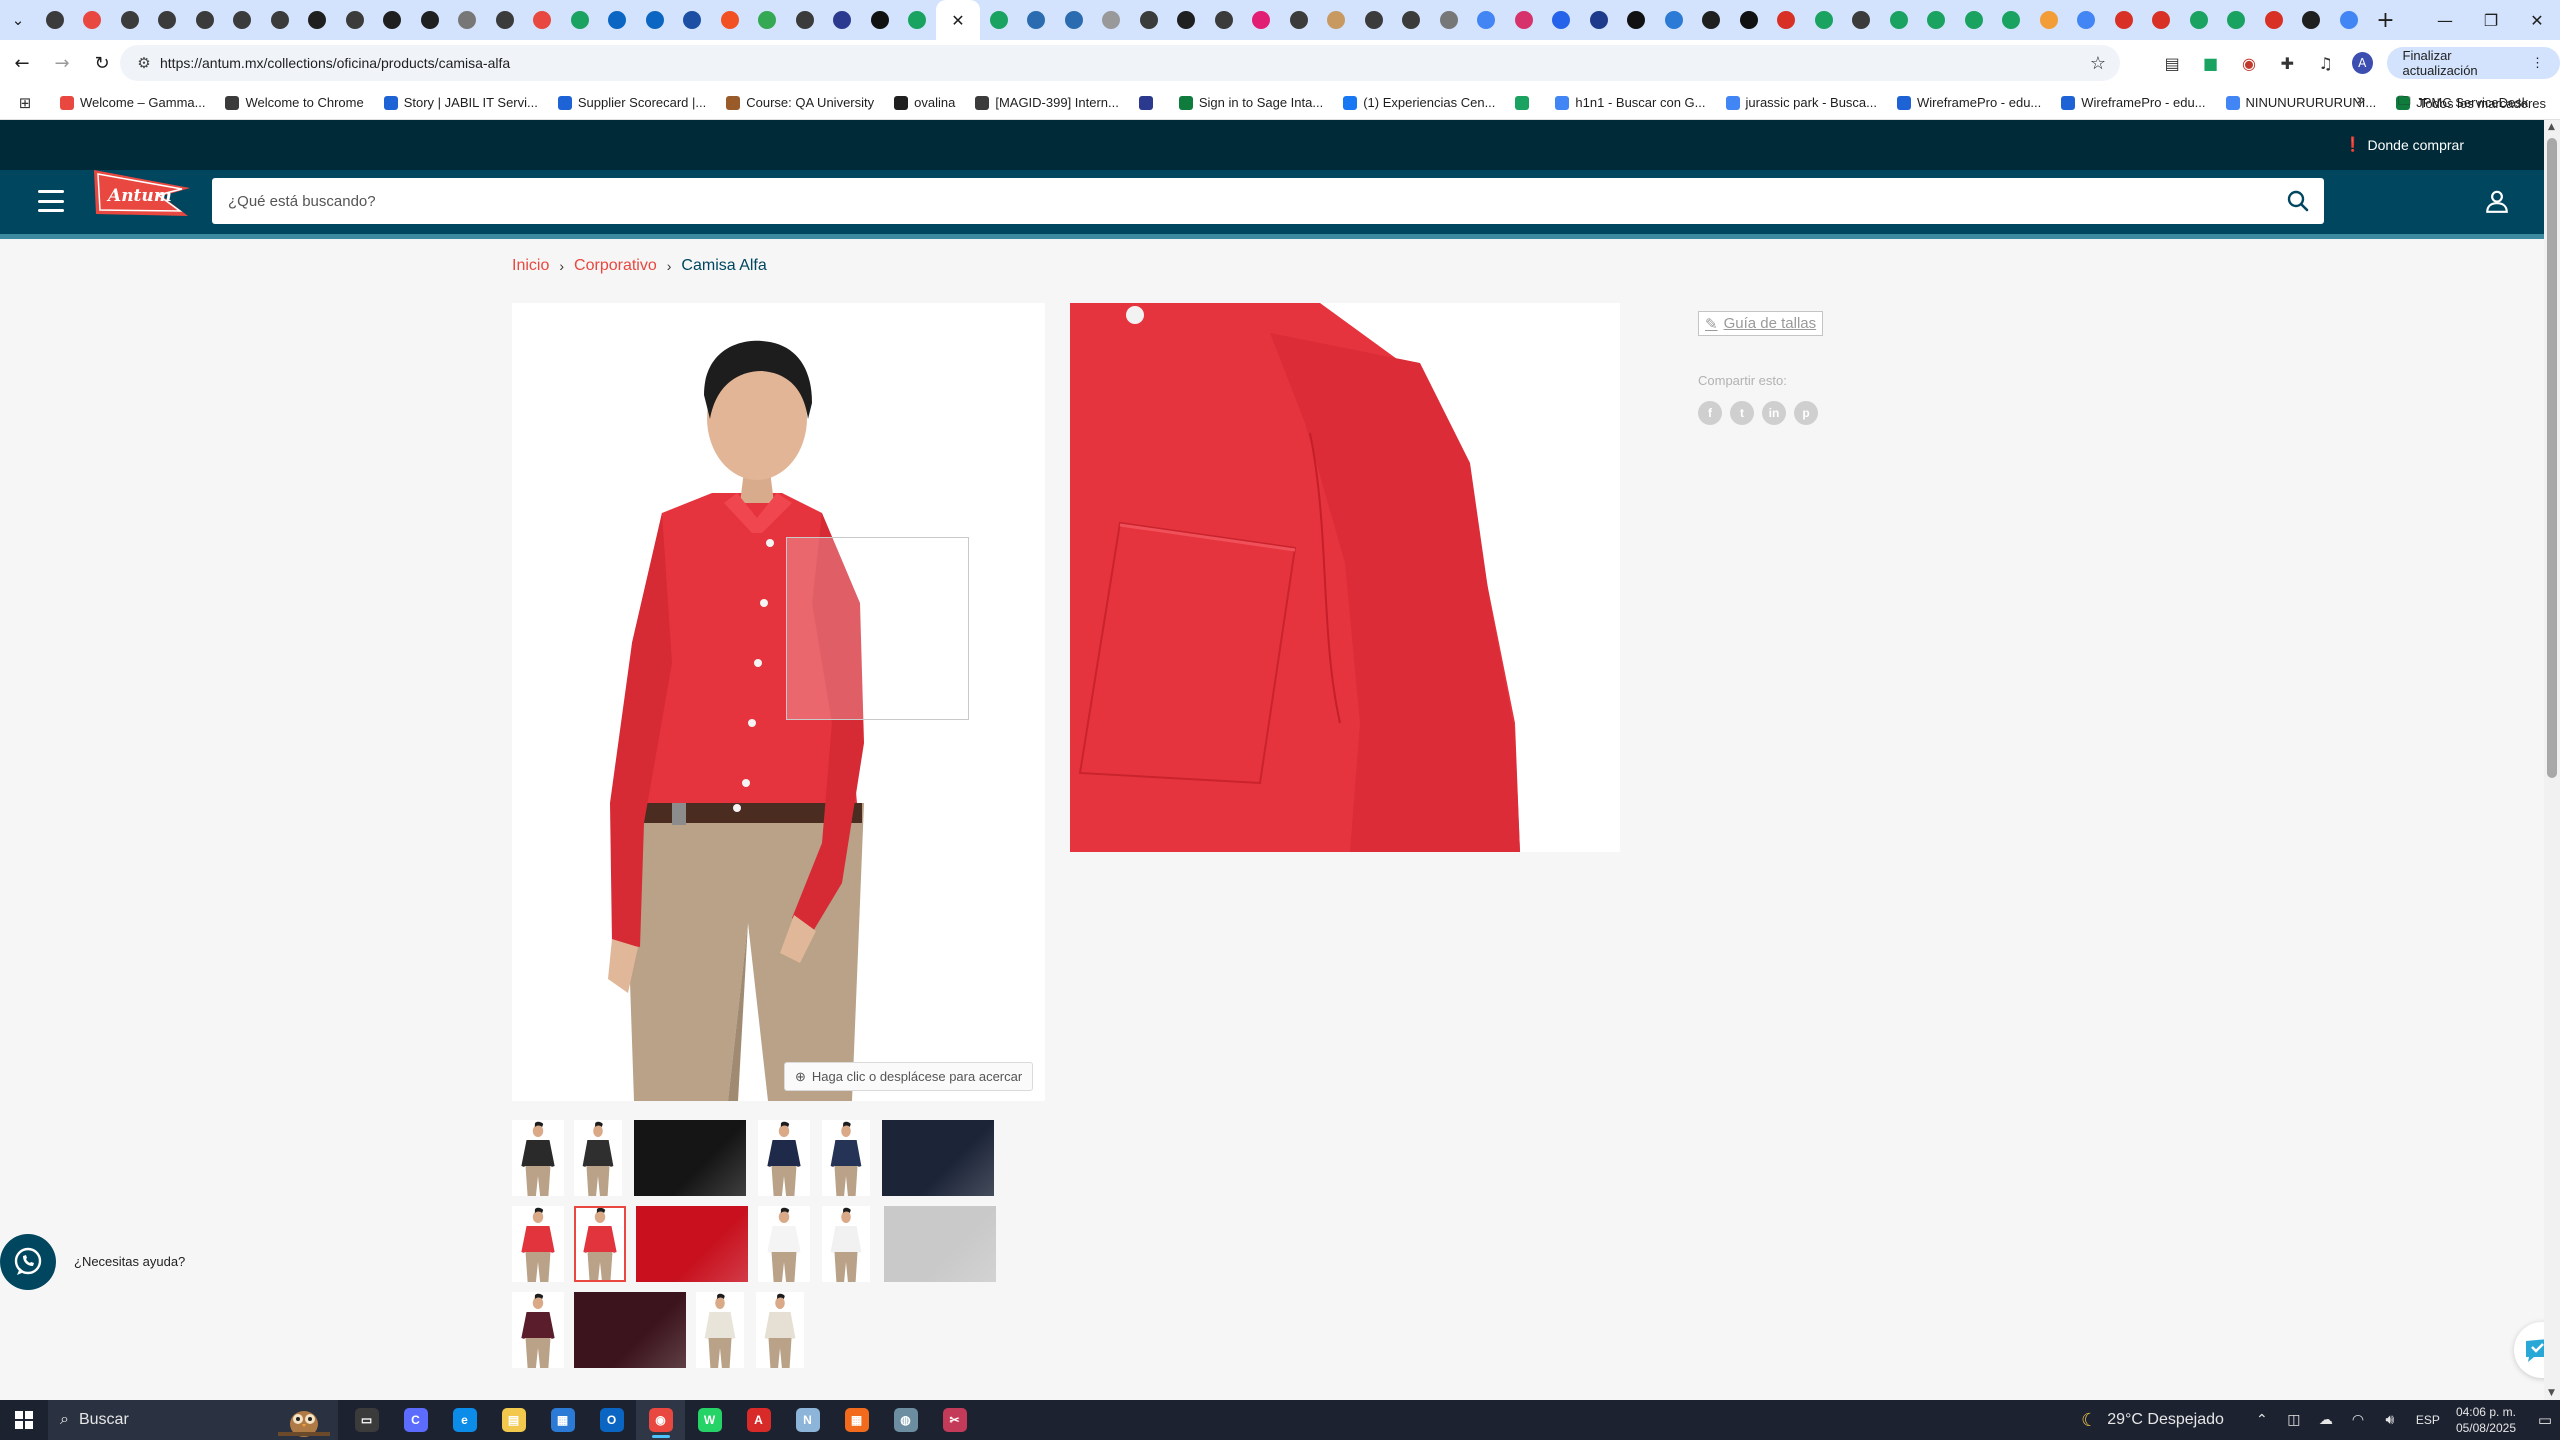 Image resolution: width=2560 pixels, height=1440 pixels. I want to click on extension-icon: ◉, so click(2249, 63).